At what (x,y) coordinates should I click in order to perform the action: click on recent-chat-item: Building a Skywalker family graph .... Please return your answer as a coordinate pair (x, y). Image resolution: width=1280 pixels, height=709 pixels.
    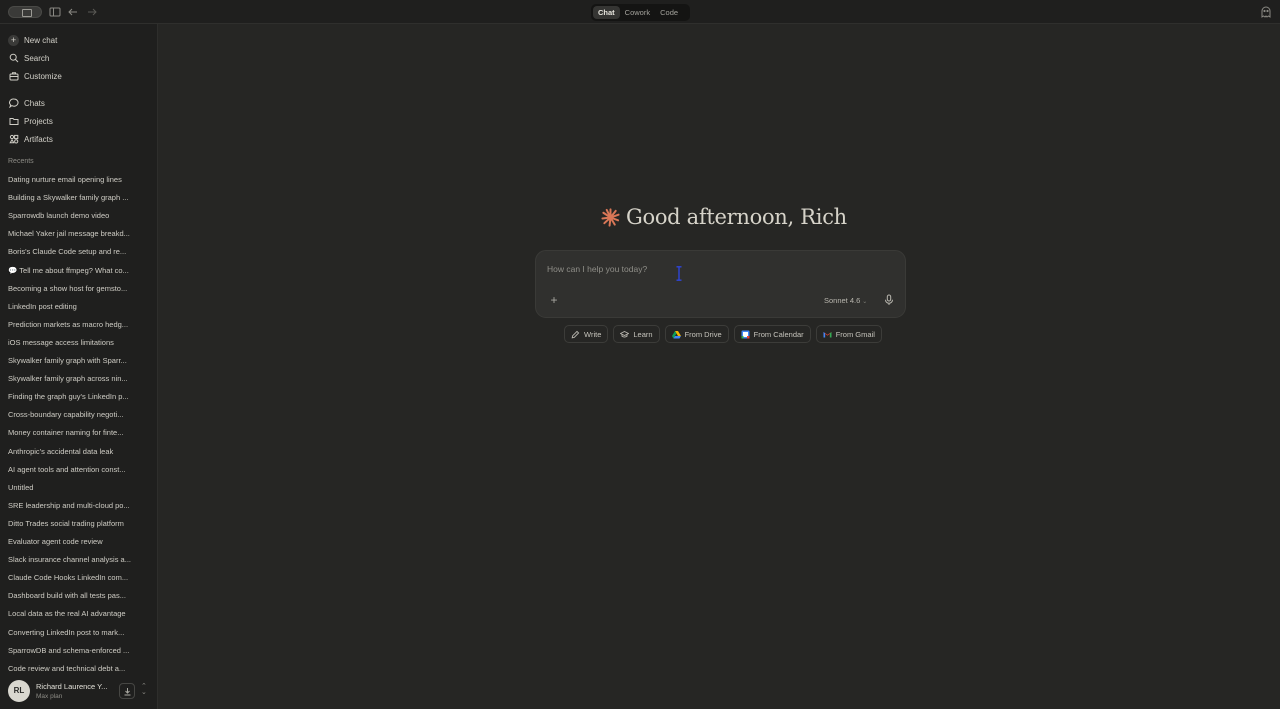
    Looking at the image, I should click on (75, 198).